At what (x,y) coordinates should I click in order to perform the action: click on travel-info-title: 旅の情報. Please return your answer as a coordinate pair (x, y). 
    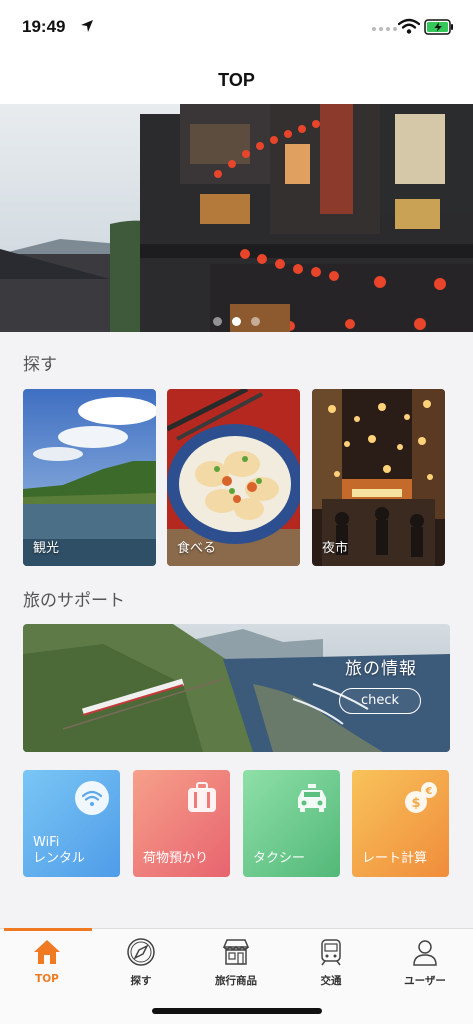
    Looking at the image, I should click on (381, 669).